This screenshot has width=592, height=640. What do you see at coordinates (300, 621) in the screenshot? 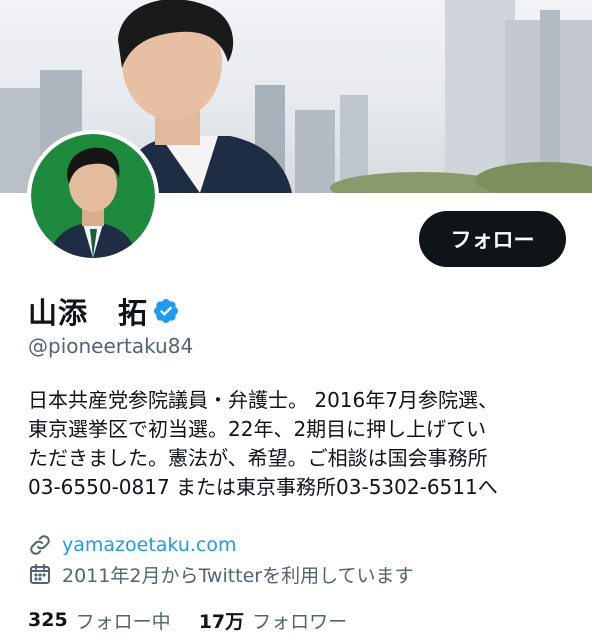
I see `followers-label: フォロワー` at bounding box center [300, 621].